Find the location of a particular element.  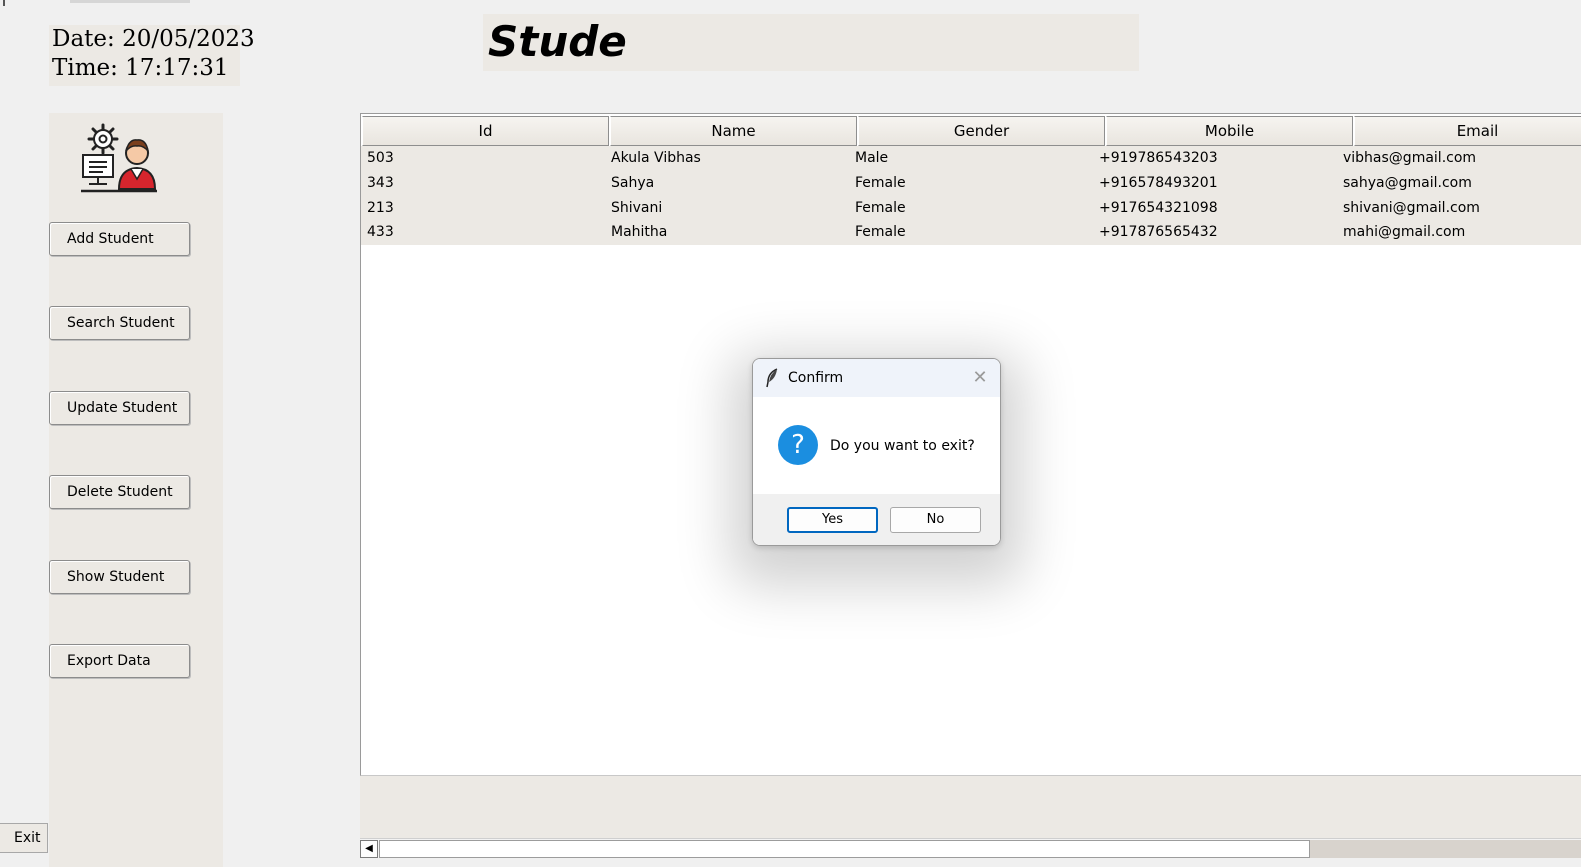

cell-mobile: +916578493201 is located at coordinates (1158, 182).